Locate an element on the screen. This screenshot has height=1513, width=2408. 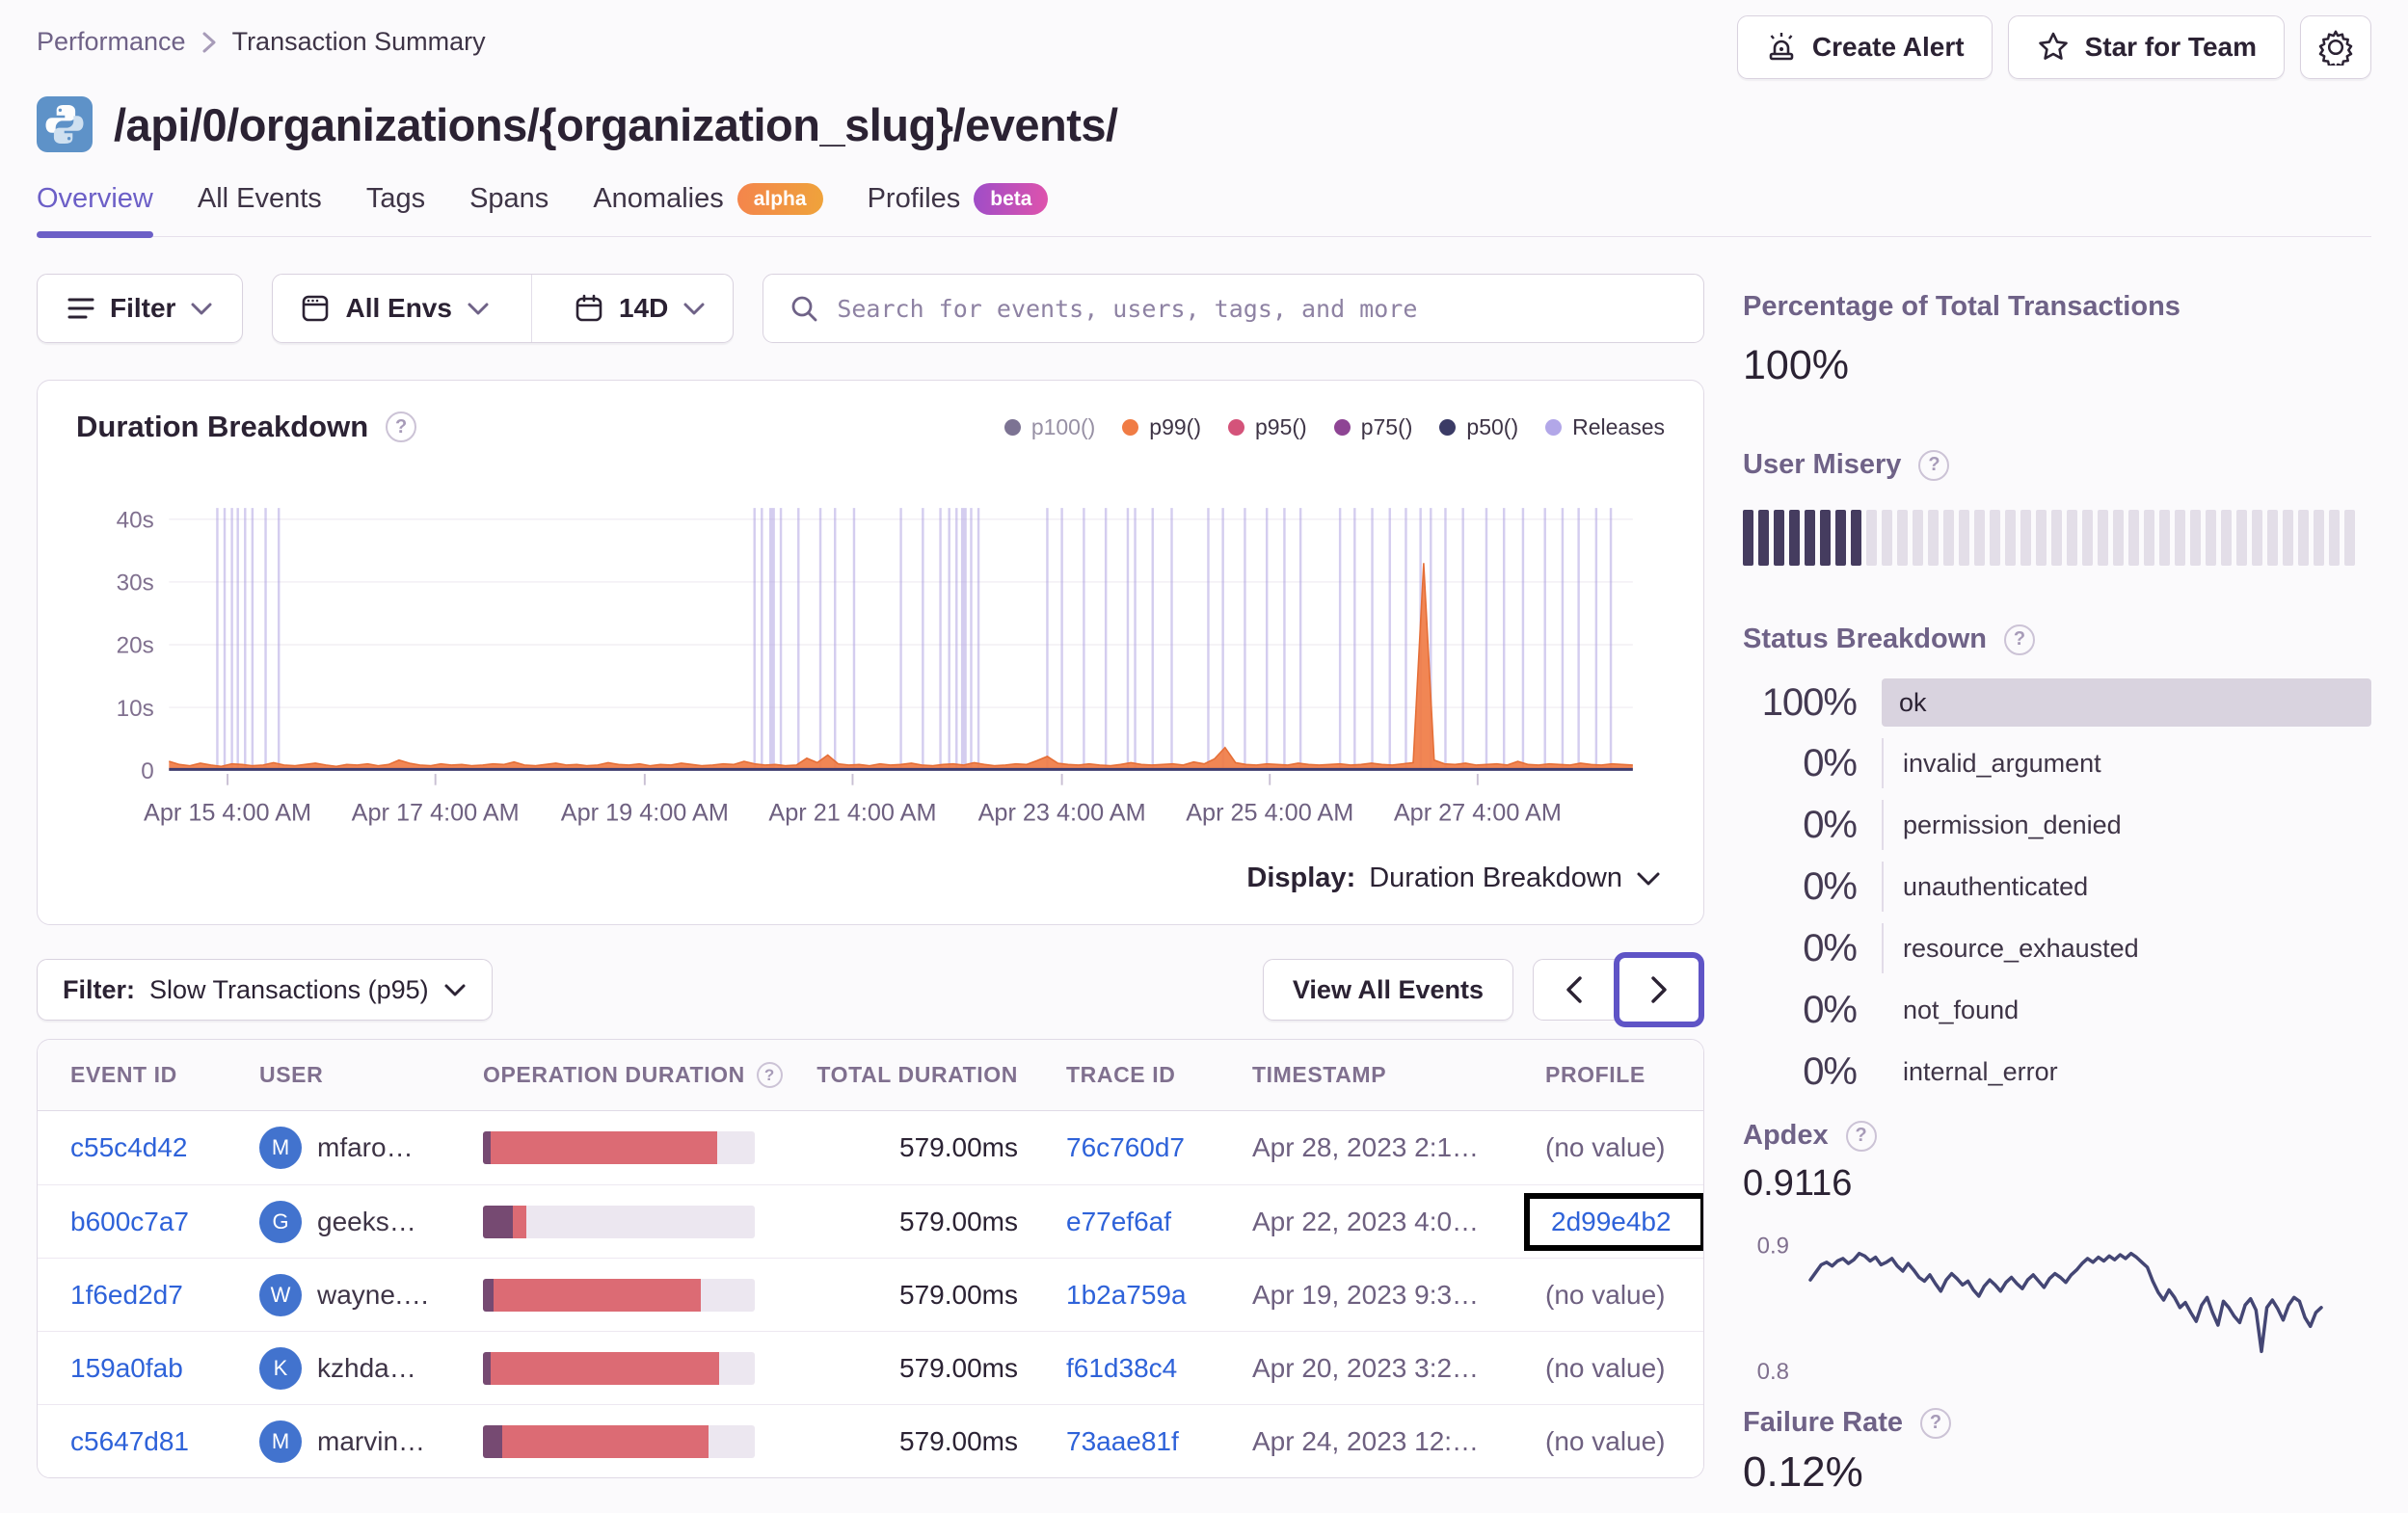
create-alert-button: Create Alert is located at coordinates (1864, 47).